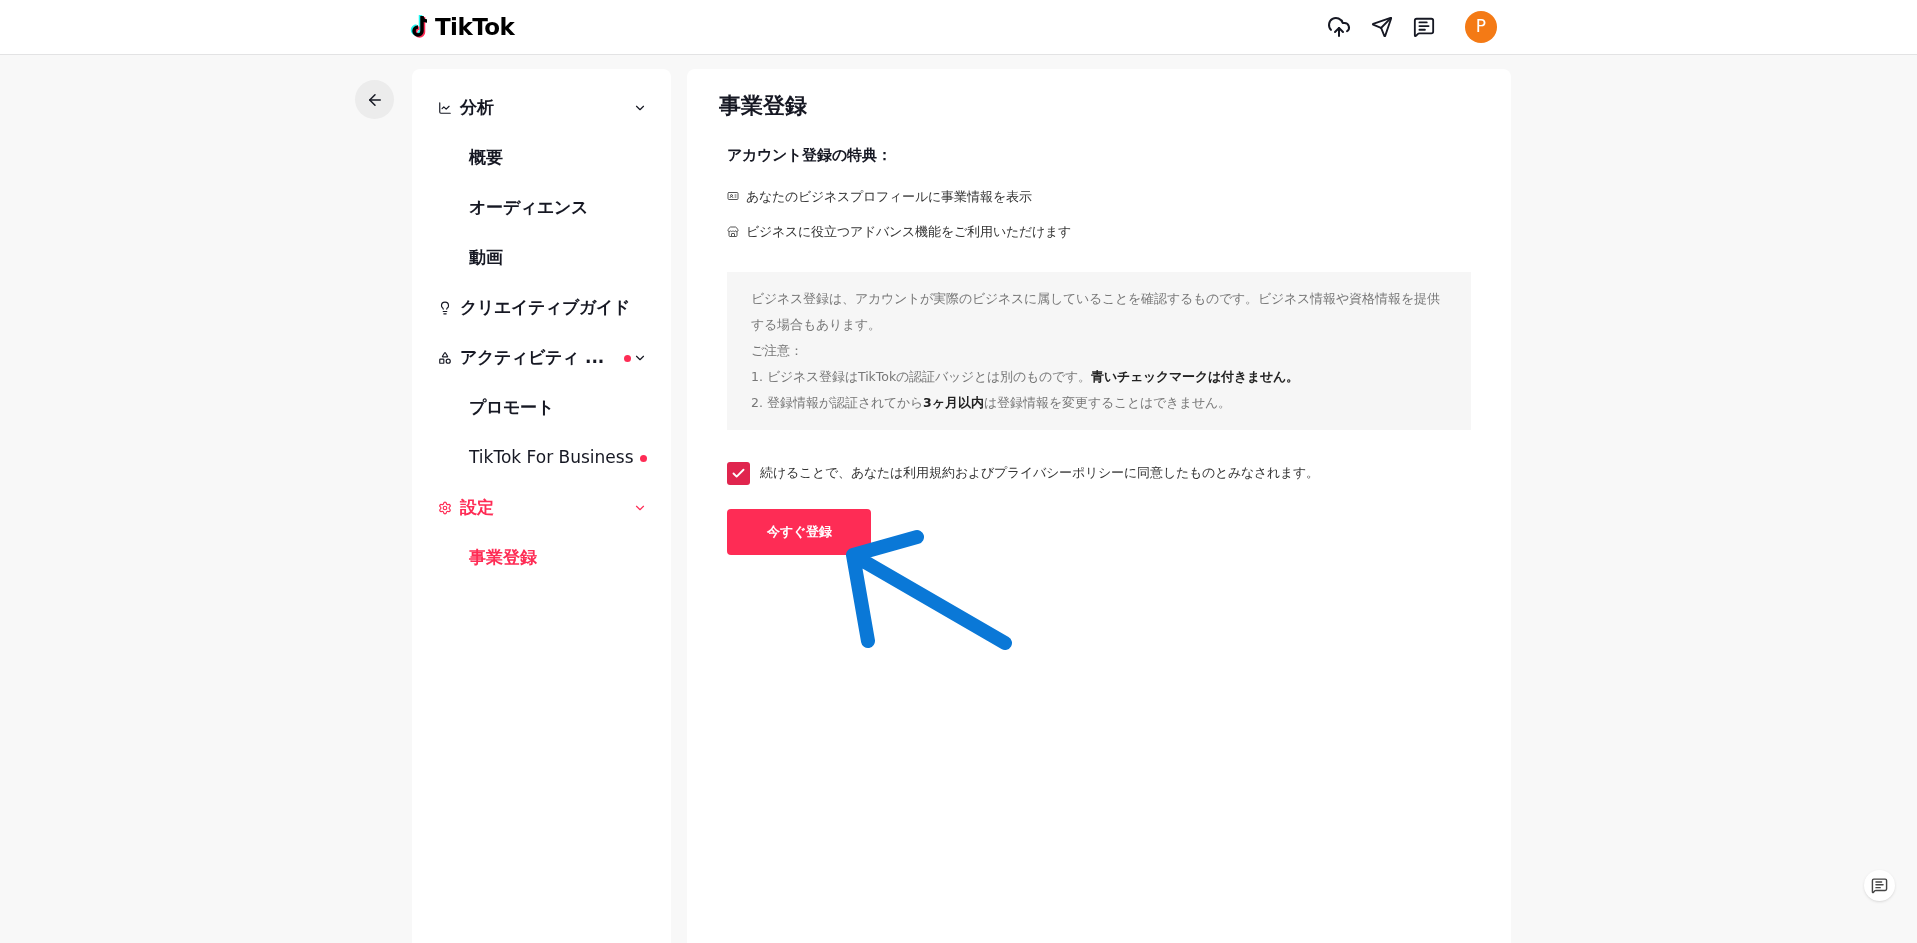 The image size is (1917, 943). Describe the element at coordinates (445, 108) in the screenshot. I see `chart-icon` at that location.